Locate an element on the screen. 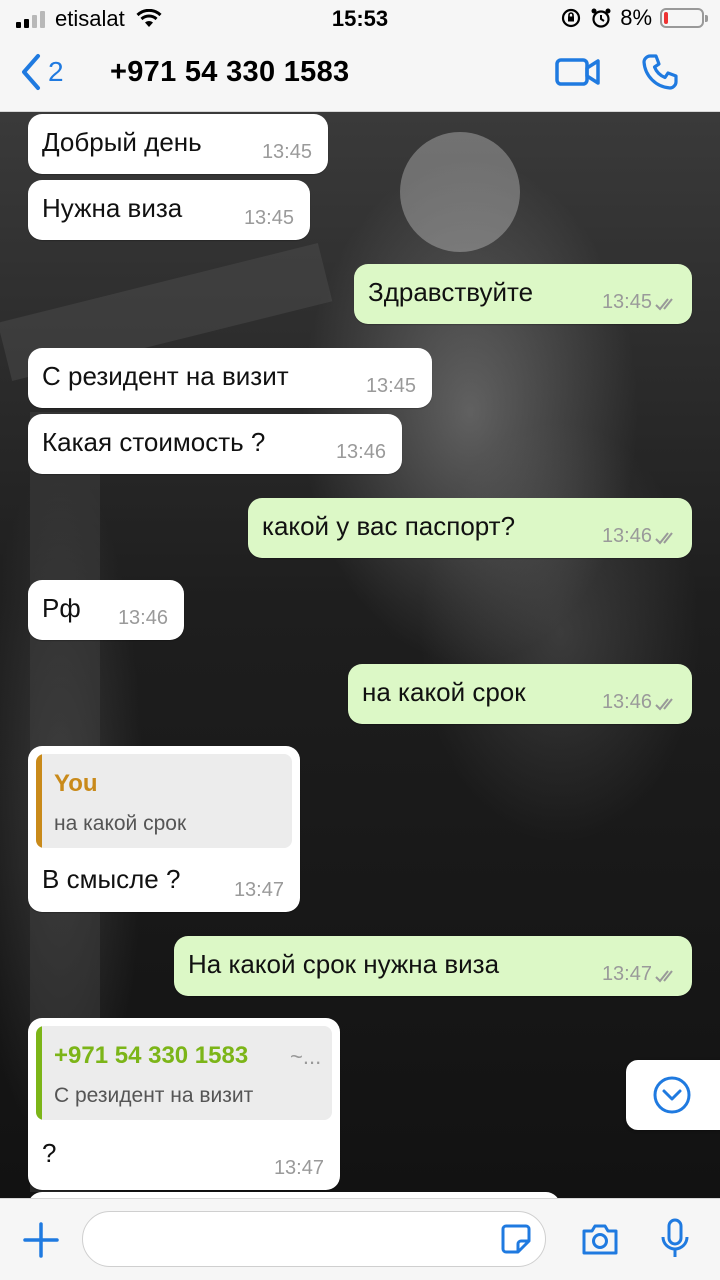 The image size is (720, 1280). message-text: С резидент на визит is located at coordinates (165, 376).